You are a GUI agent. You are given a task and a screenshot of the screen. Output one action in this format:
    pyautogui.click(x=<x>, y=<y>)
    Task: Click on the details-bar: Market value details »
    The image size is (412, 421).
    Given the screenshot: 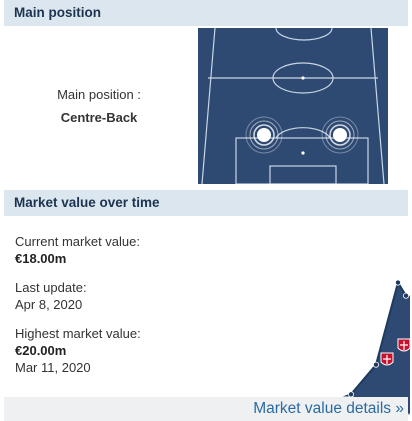 What is the action you would take?
    pyautogui.click(x=206, y=409)
    